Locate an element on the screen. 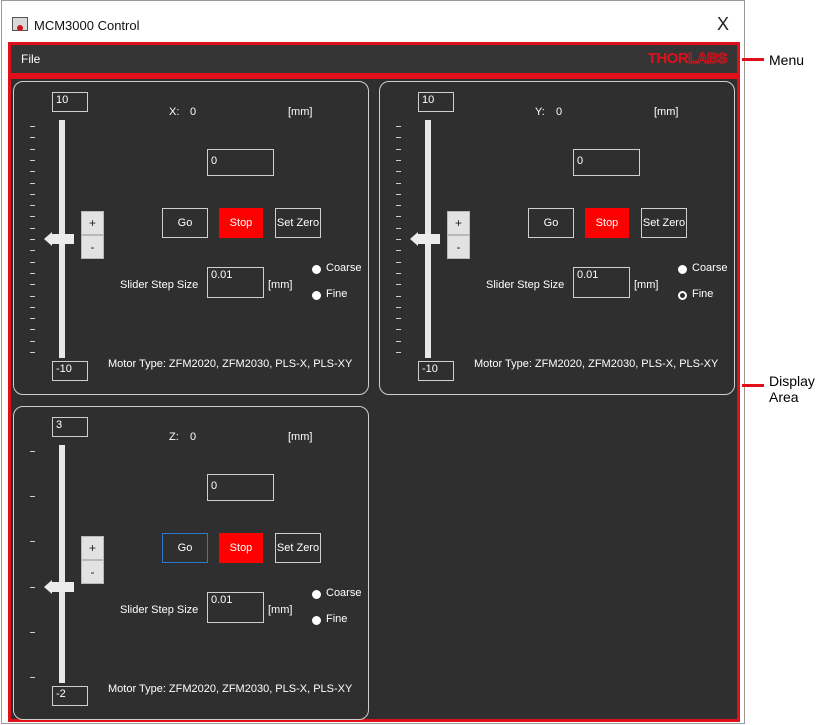 This screenshot has height=725, width=826. y-slider-thumb is located at coordinates (425, 239).